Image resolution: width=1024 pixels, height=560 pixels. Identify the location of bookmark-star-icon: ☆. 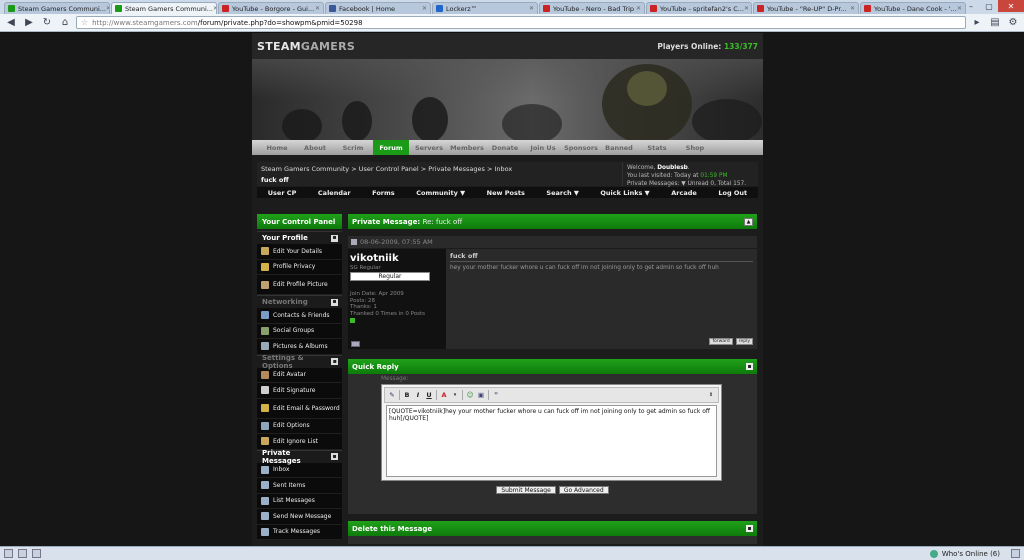
(84, 22).